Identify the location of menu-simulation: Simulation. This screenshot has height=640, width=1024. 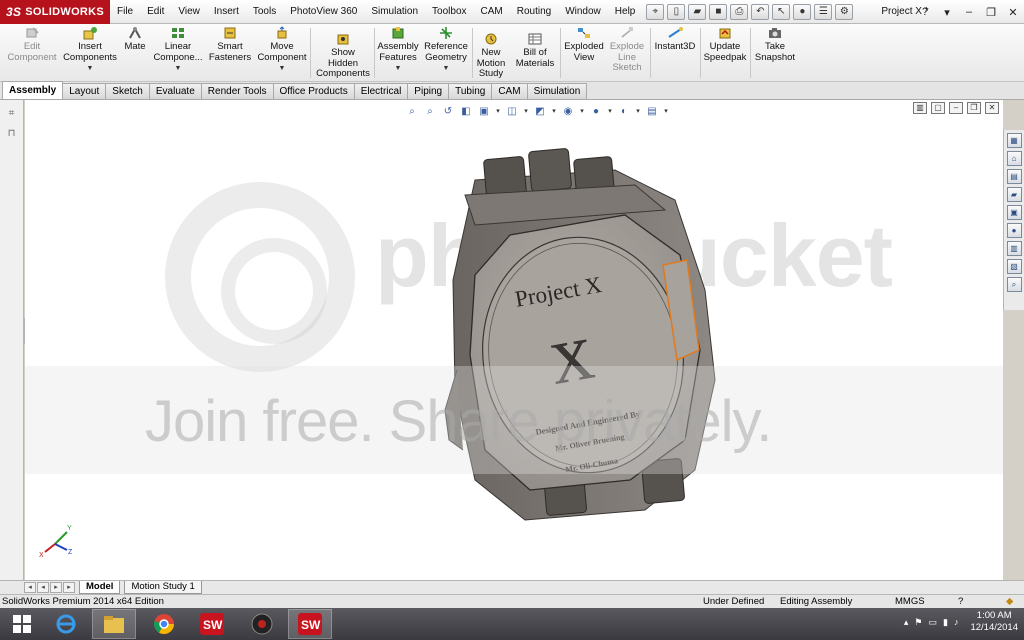
(394, 12).